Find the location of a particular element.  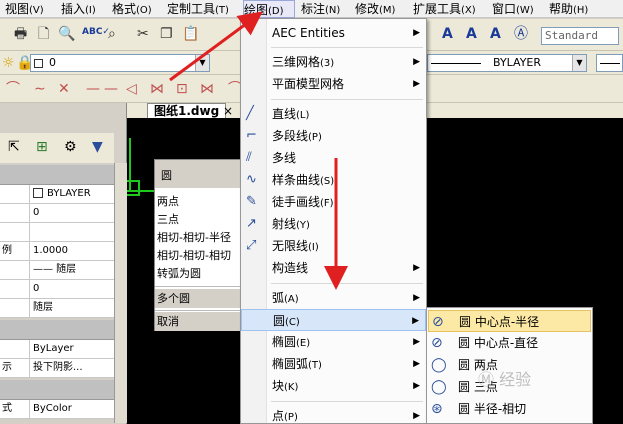

cut-icon: ✂ is located at coordinates (143, 34).